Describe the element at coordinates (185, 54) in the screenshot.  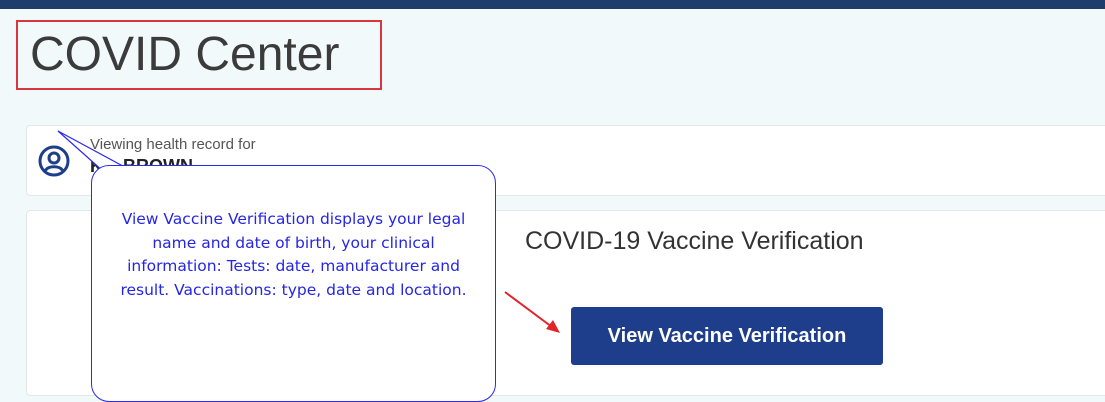
I see `page-title: COVID Center` at that location.